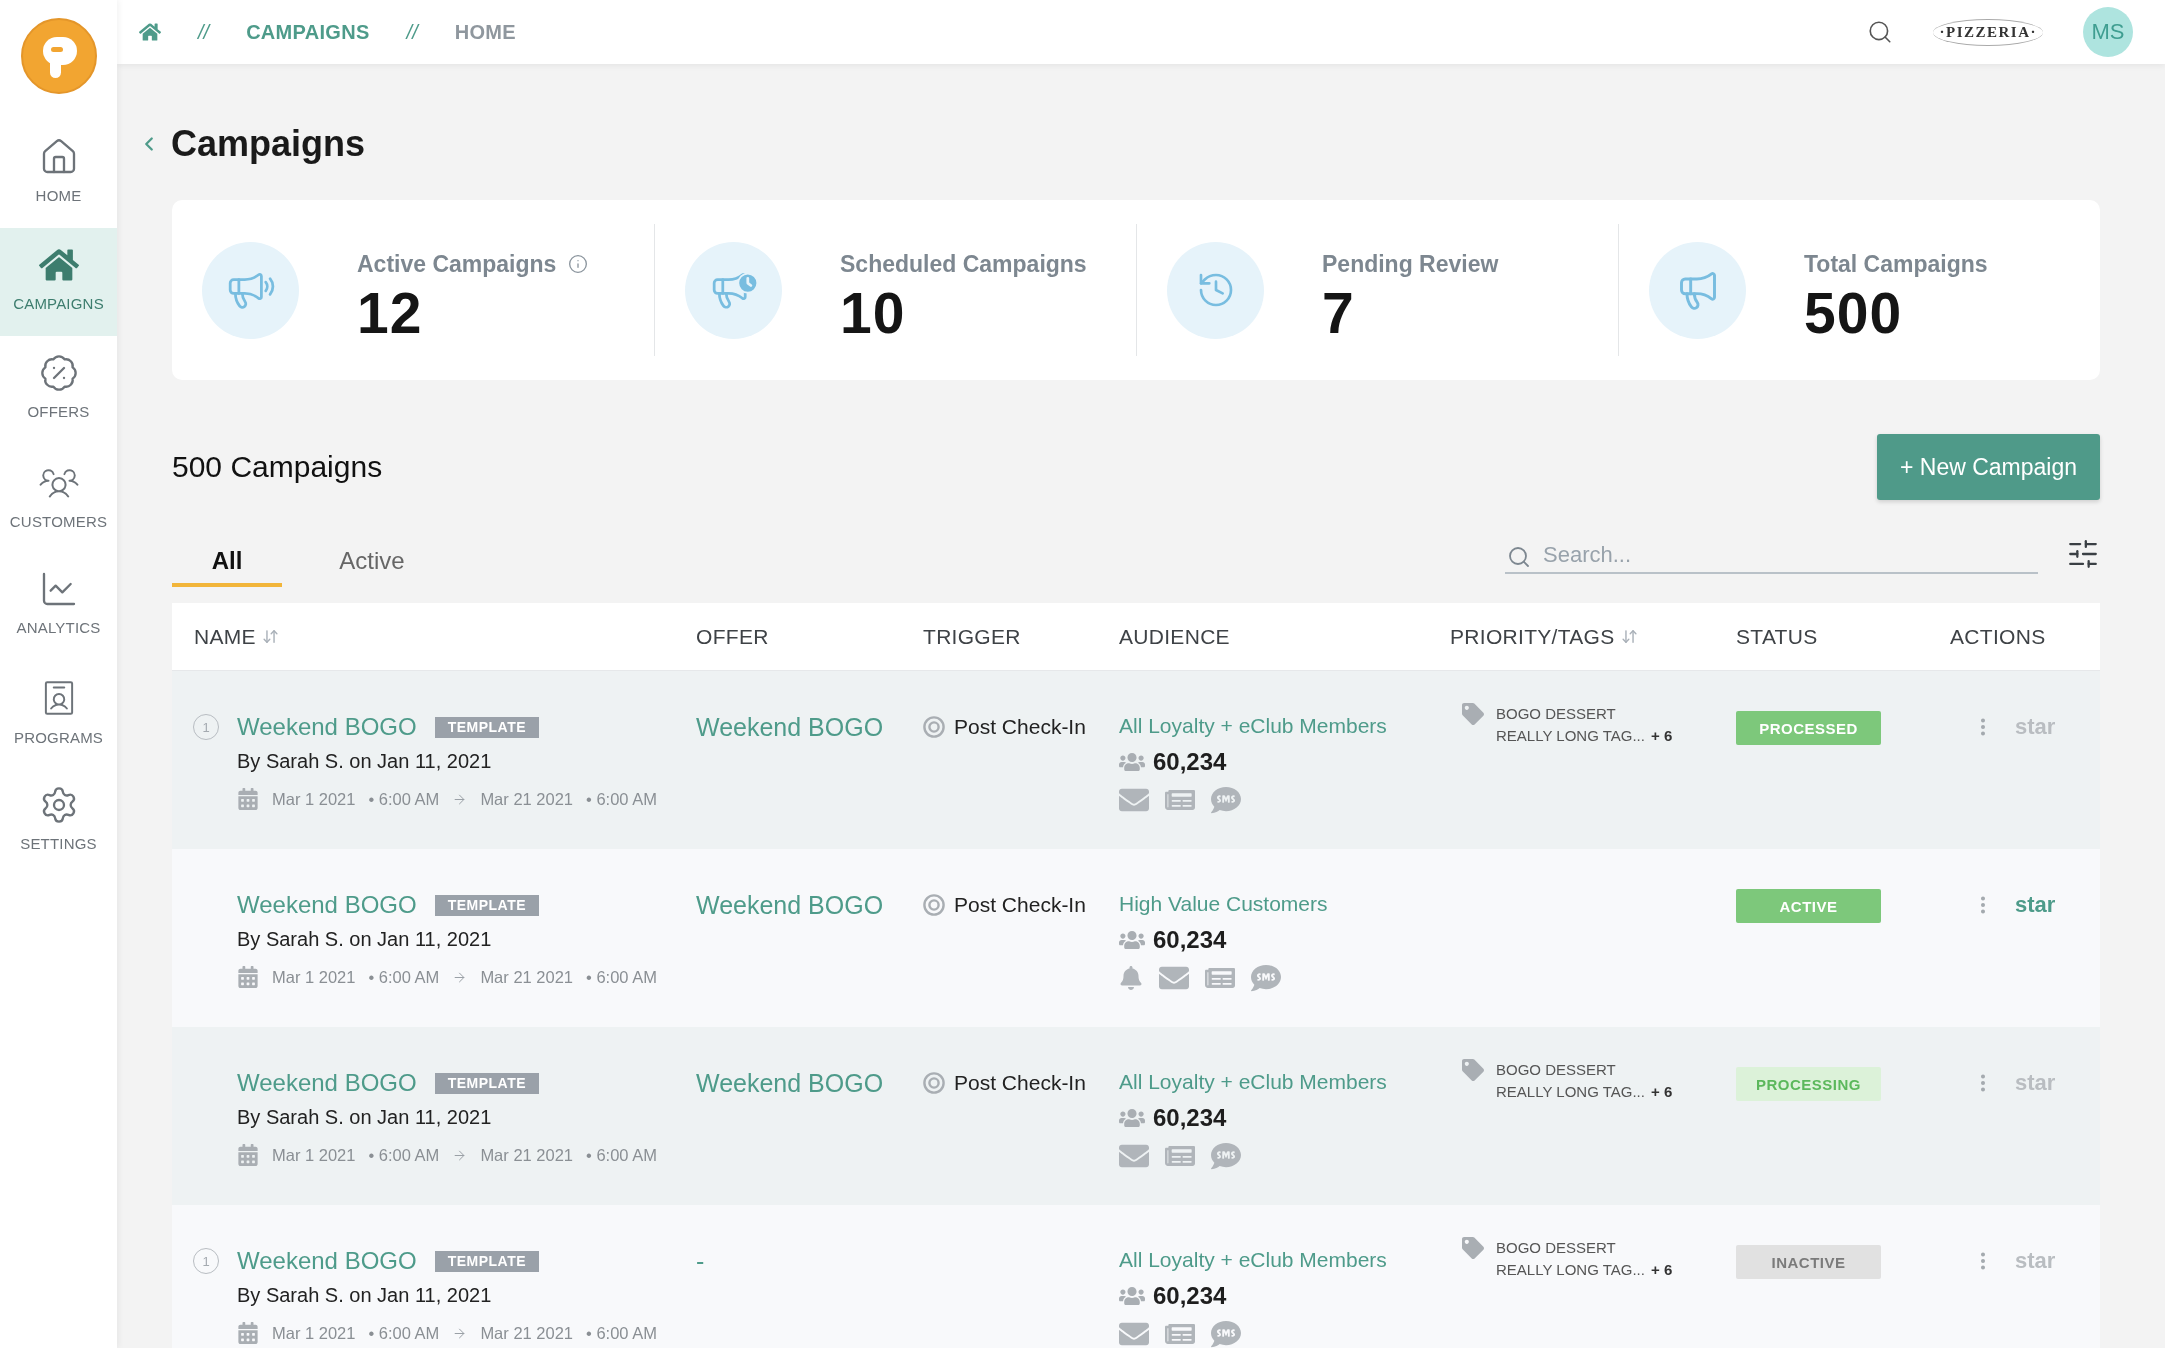 The width and height of the screenshot is (2165, 1348). I want to click on info-icon, so click(578, 264).